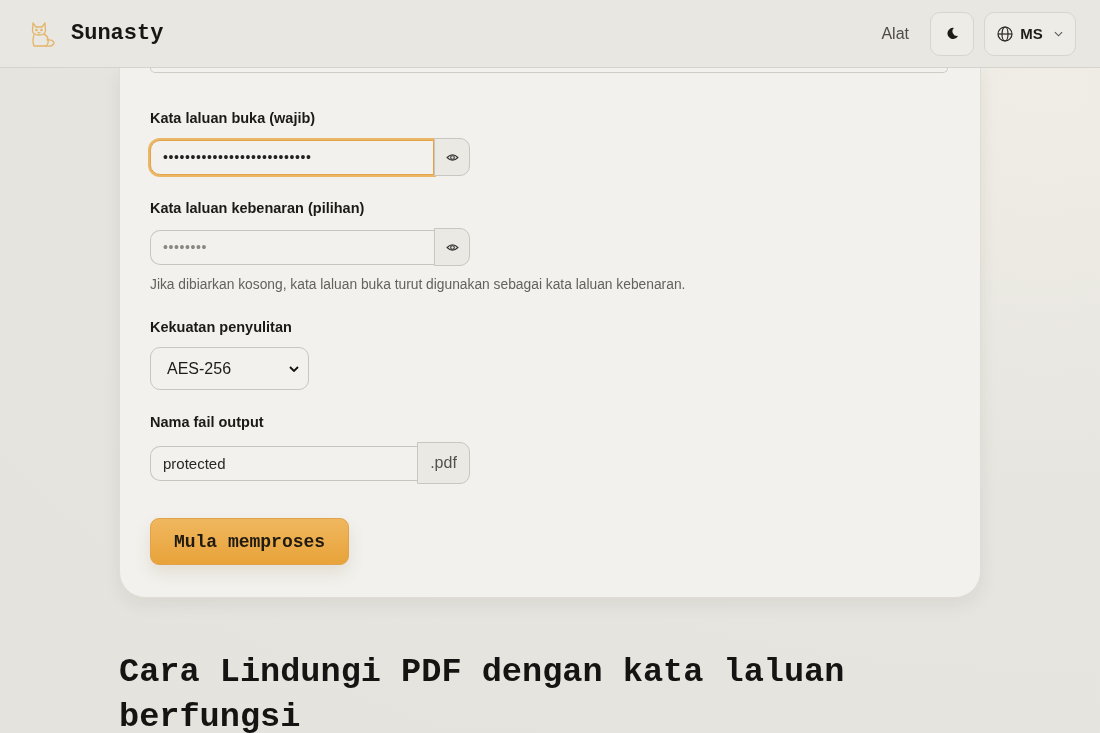 The height and width of the screenshot is (733, 1100). What do you see at coordinates (1030, 33) in the screenshot?
I see `language-button: MS` at bounding box center [1030, 33].